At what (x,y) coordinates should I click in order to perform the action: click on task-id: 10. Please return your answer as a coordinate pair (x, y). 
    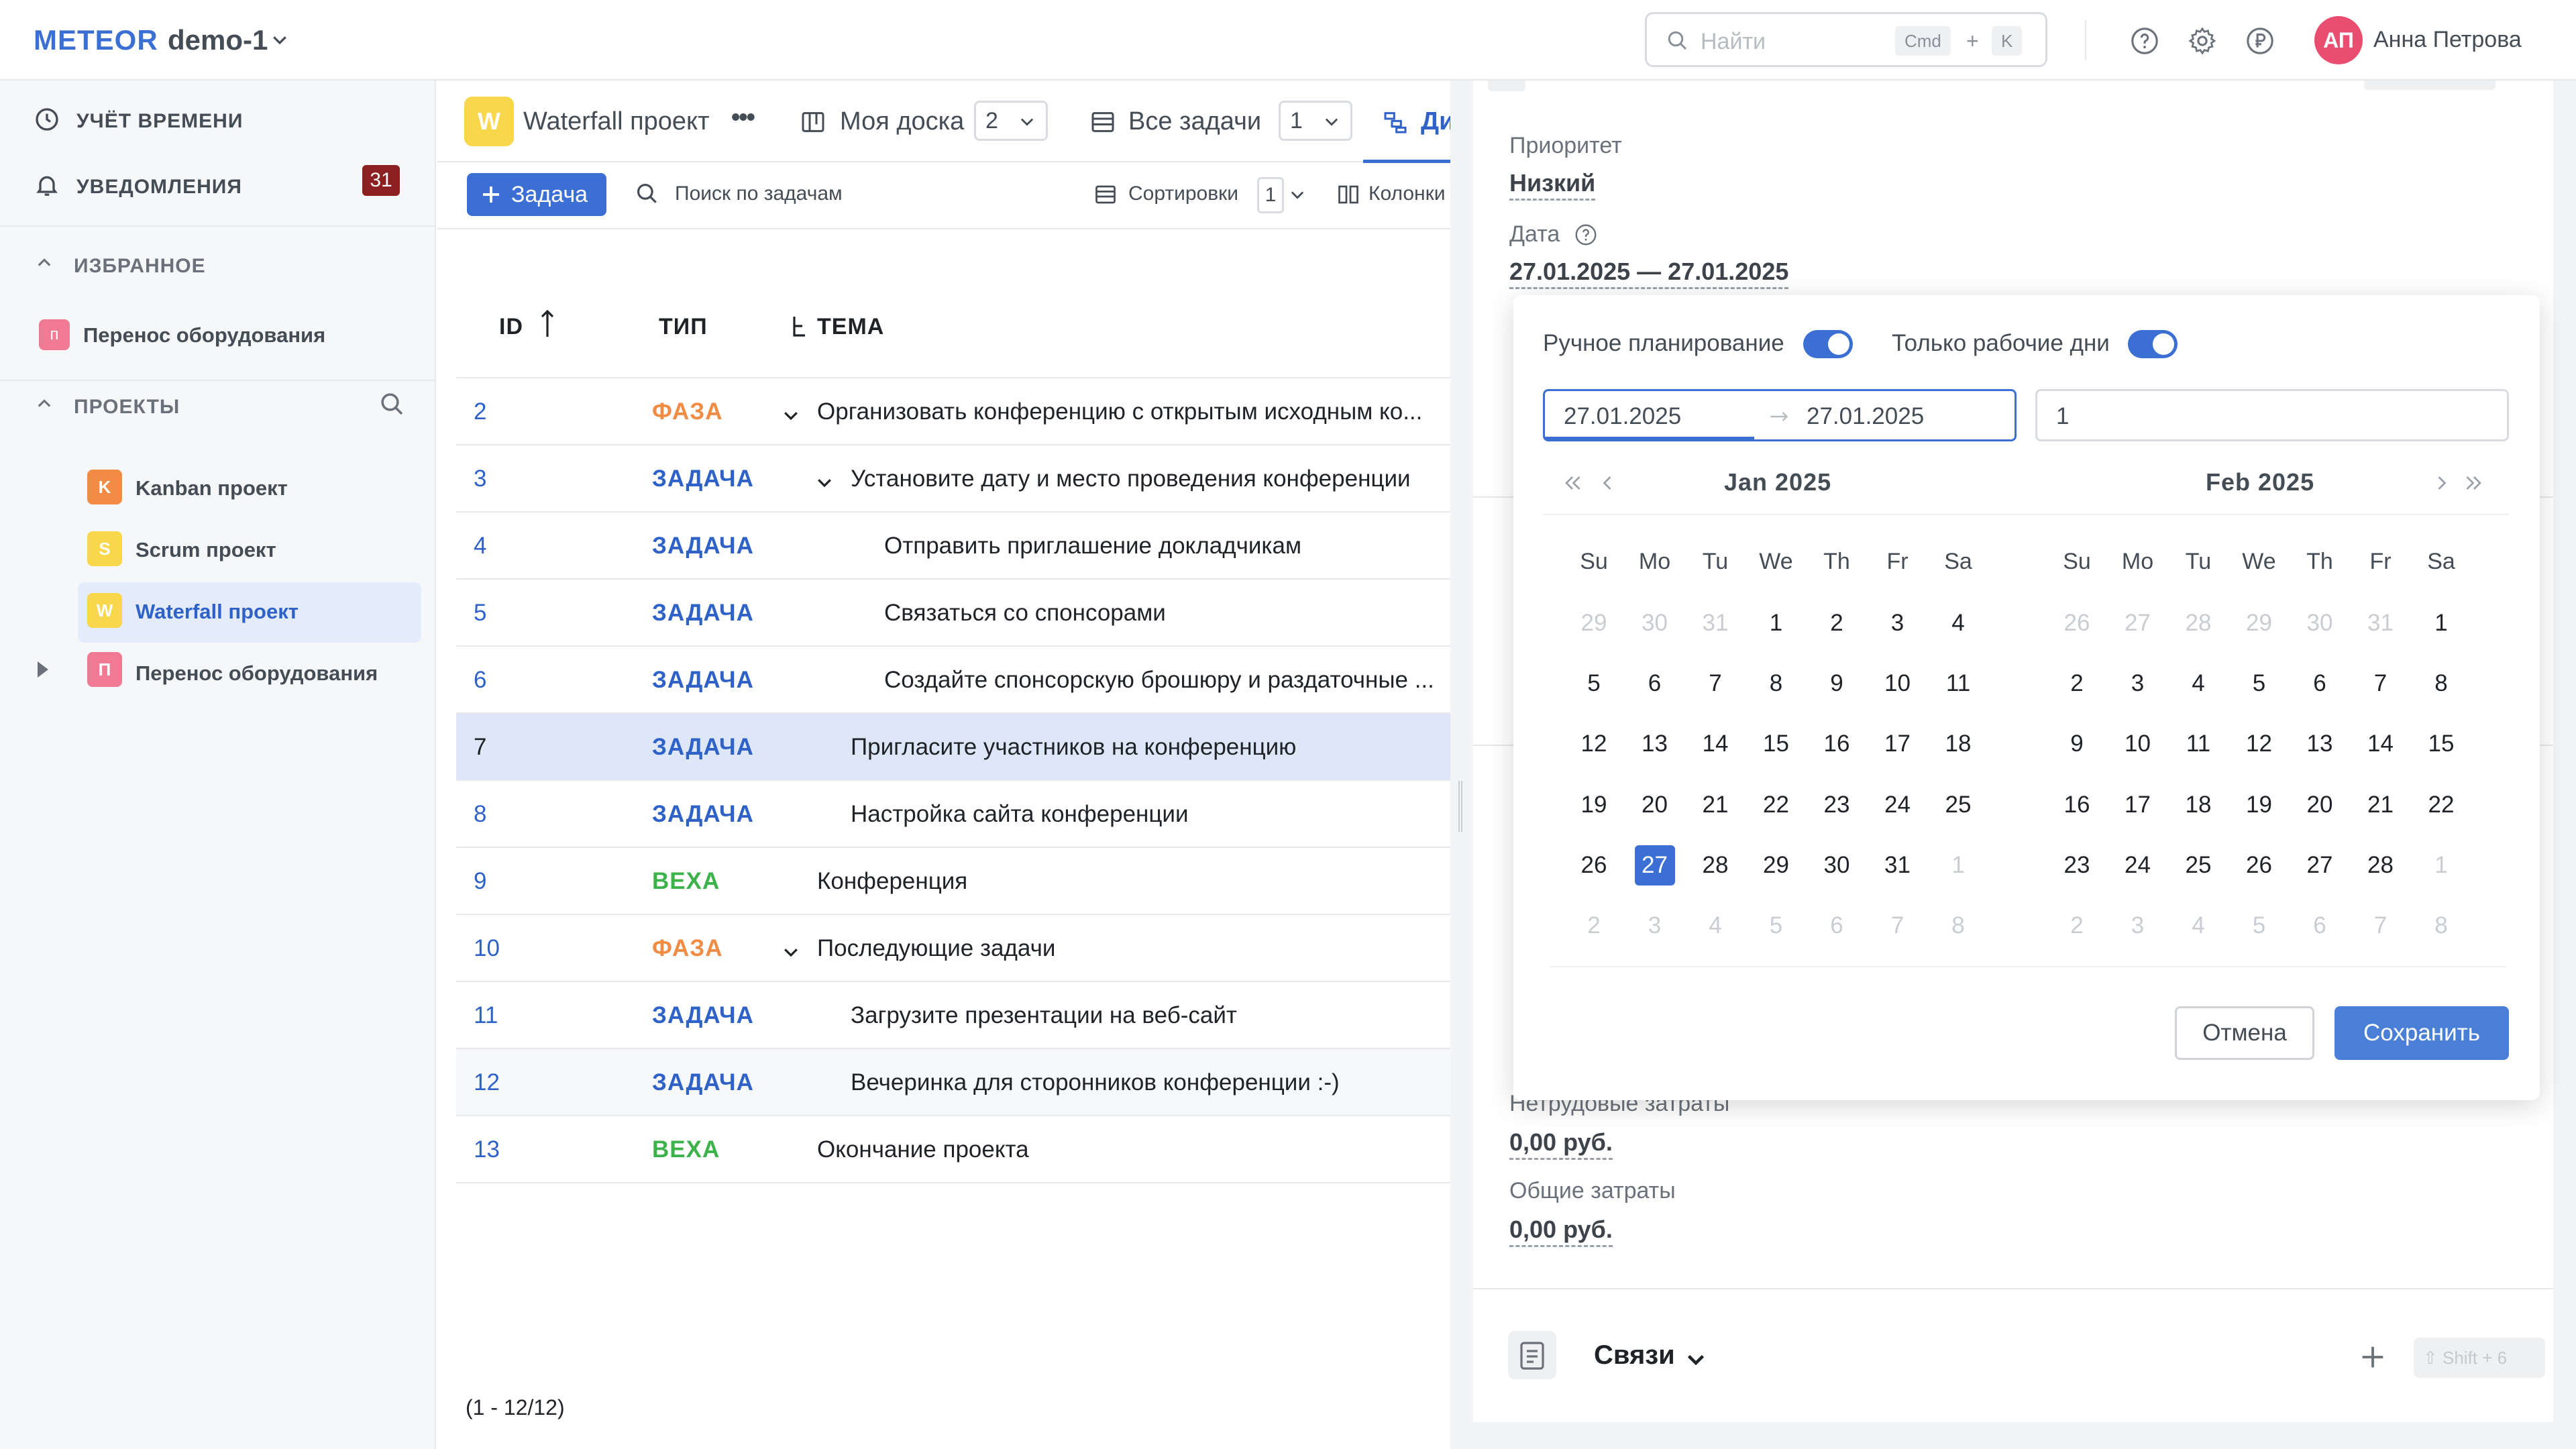
    Looking at the image, I should click on (487, 948).